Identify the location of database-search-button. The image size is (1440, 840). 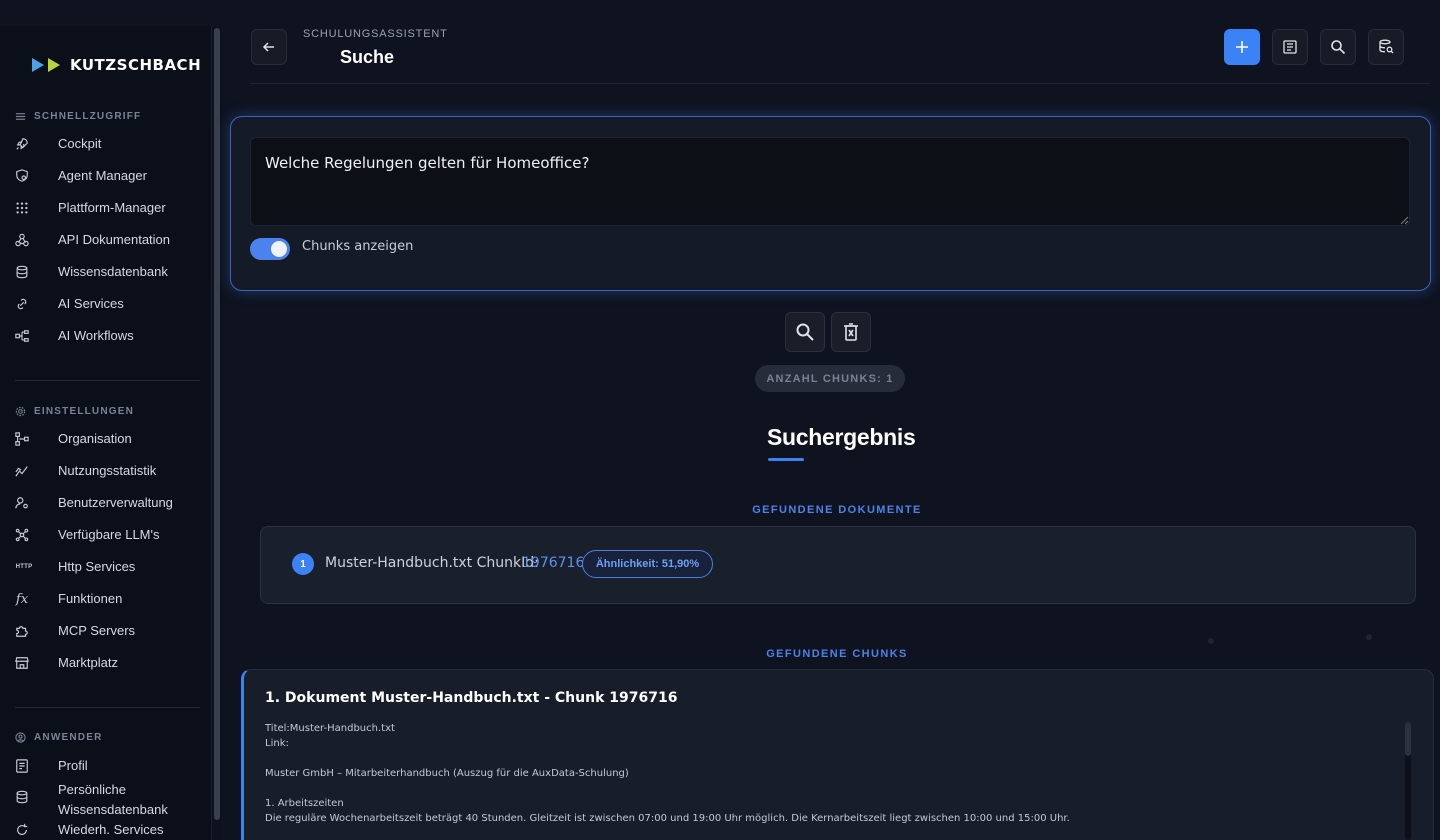
(1386, 47).